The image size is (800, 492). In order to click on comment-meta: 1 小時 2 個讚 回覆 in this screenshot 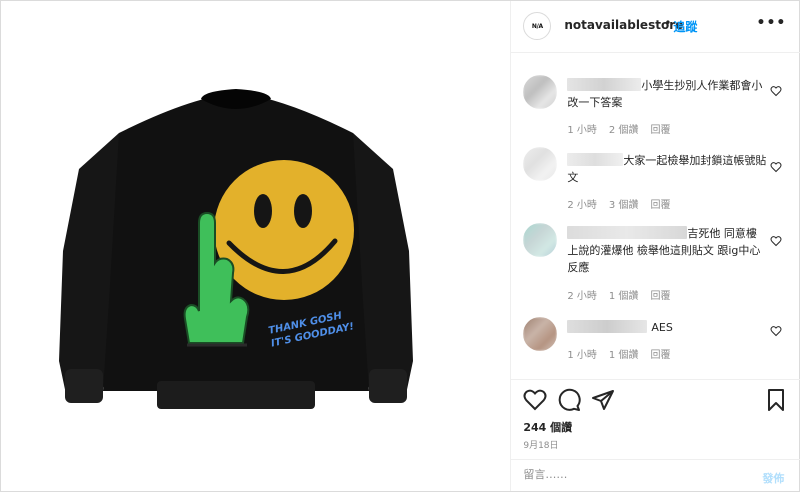, I will do `click(618, 128)`.